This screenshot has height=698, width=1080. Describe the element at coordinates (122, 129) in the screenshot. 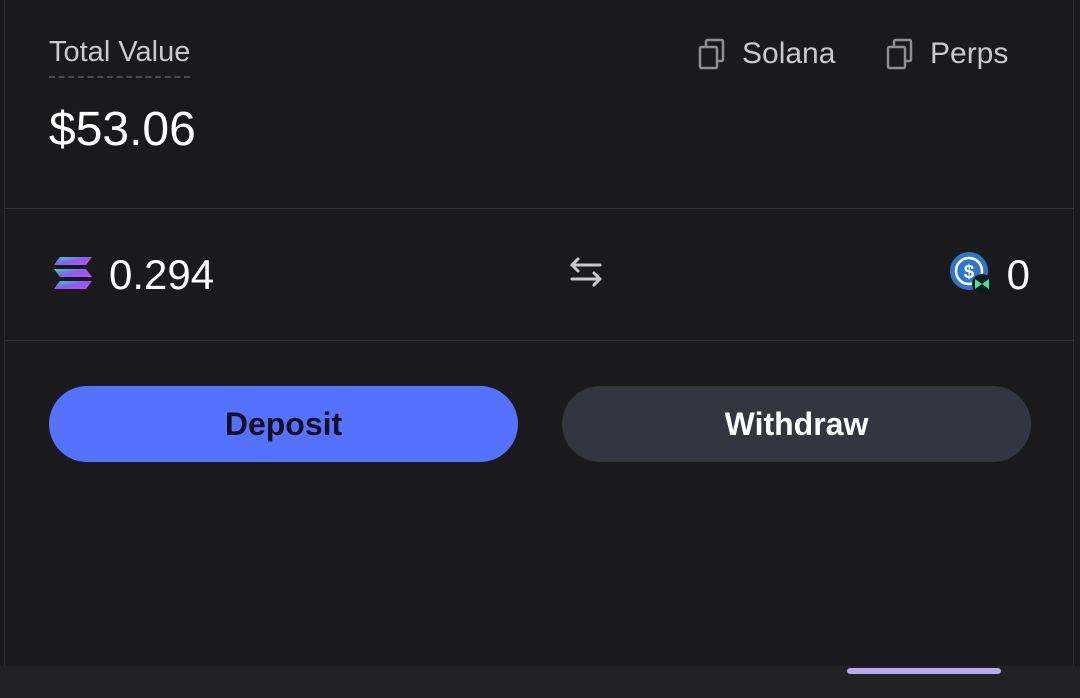

I see `total-value-amount: $53.06` at that location.